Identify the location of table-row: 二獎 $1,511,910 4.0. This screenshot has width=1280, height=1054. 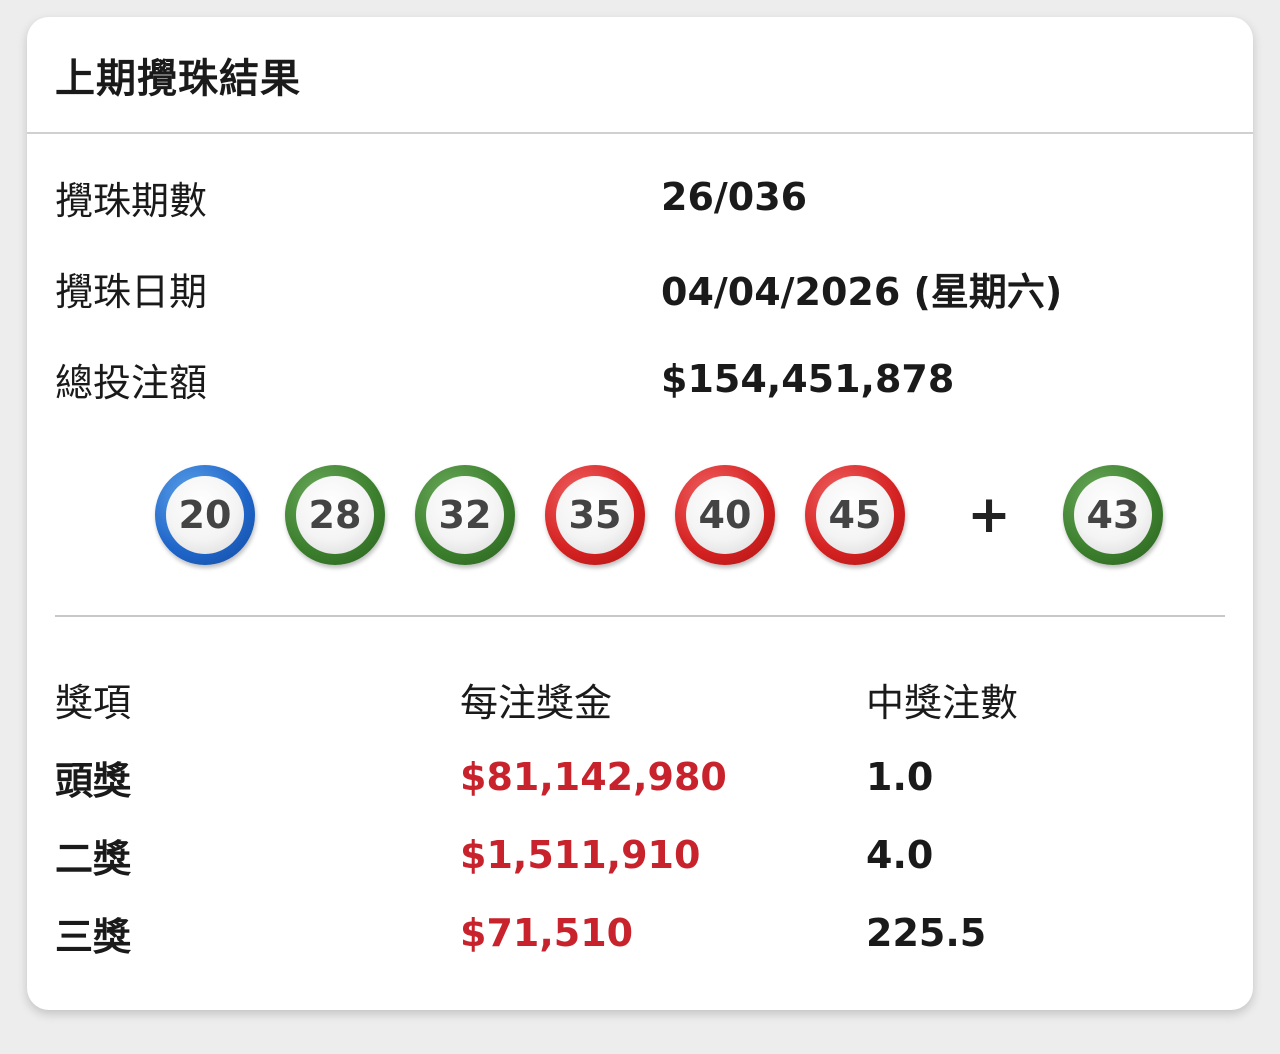
(610, 855).